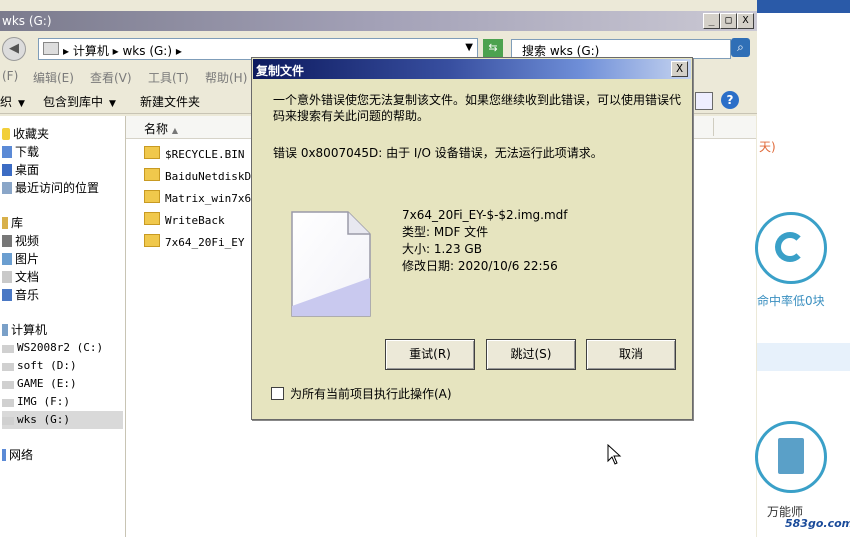 The width and height of the screenshot is (850, 537). Describe the element at coordinates (20, 259) in the screenshot. I see `nav-pictures: 图片` at that location.